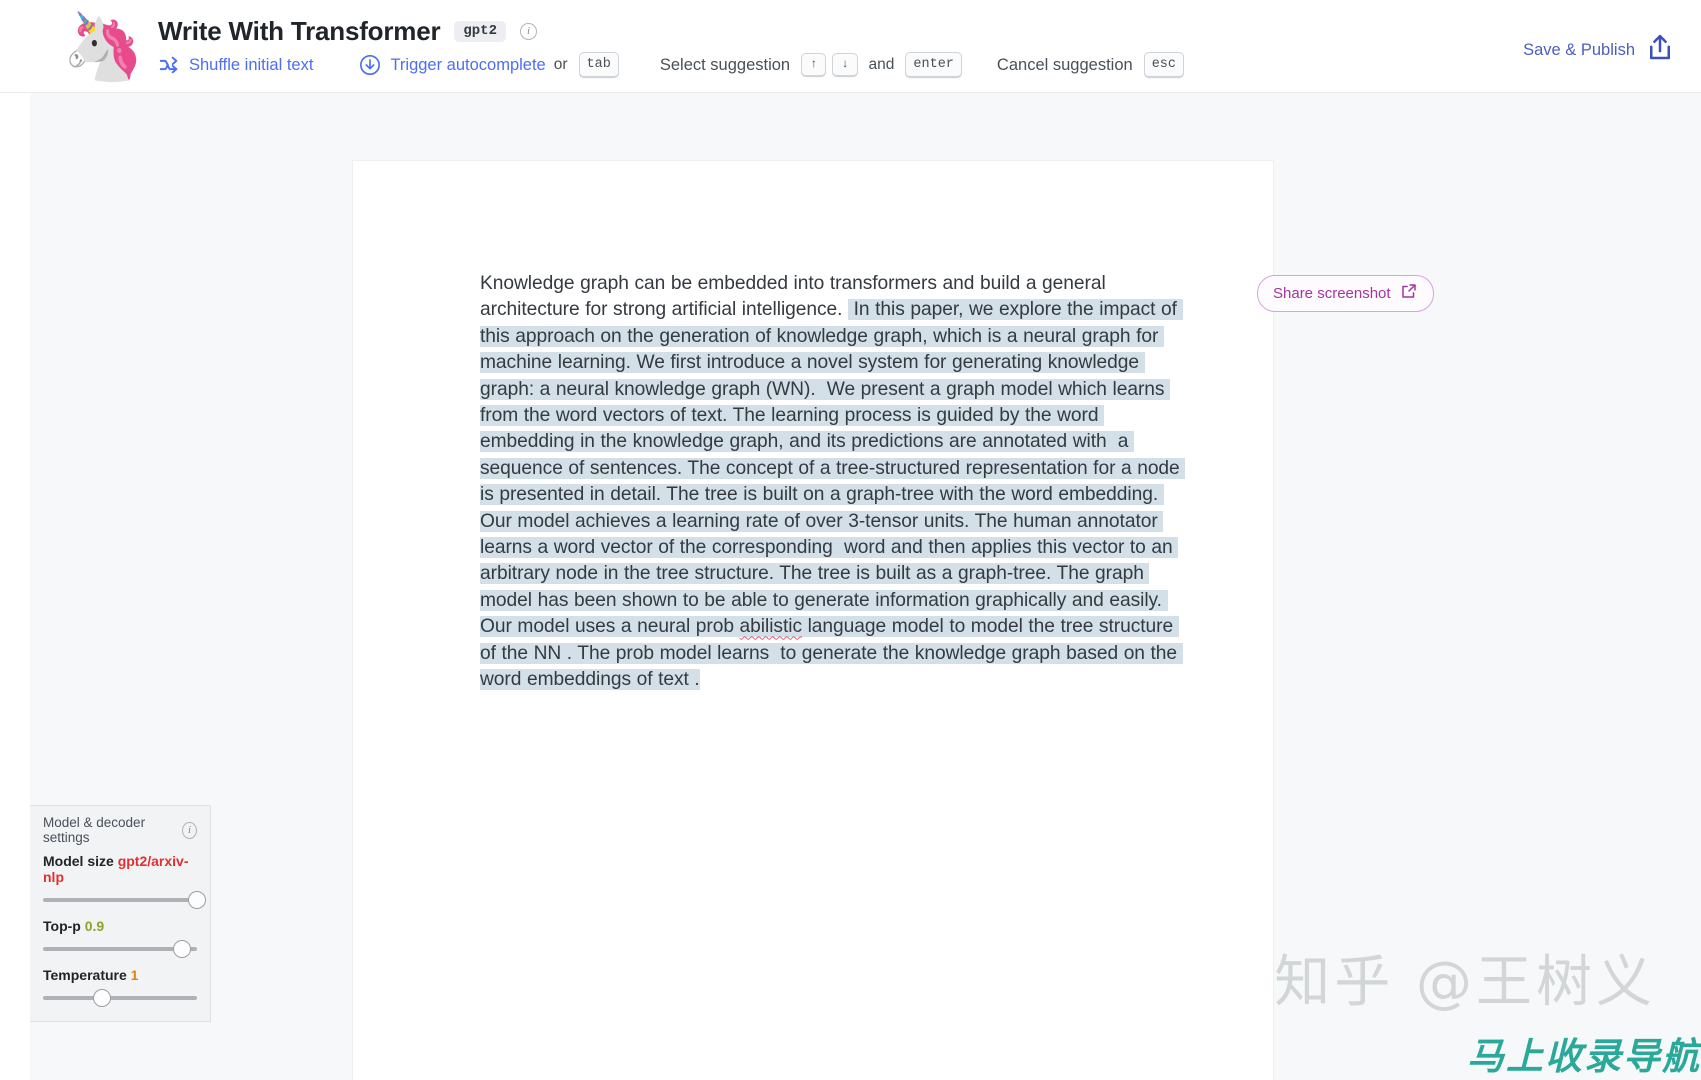  Describe the element at coordinates (103, 46) in the screenshot. I see `unicorn-logo-icon: 🦄` at that location.